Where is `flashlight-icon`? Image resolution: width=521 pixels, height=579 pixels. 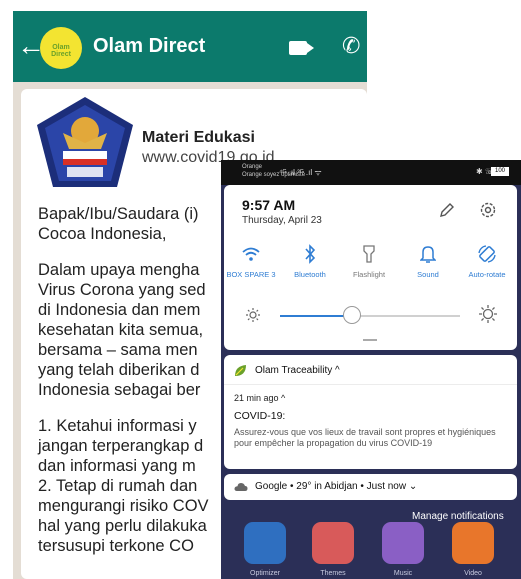 flashlight-icon is located at coordinates (369, 254).